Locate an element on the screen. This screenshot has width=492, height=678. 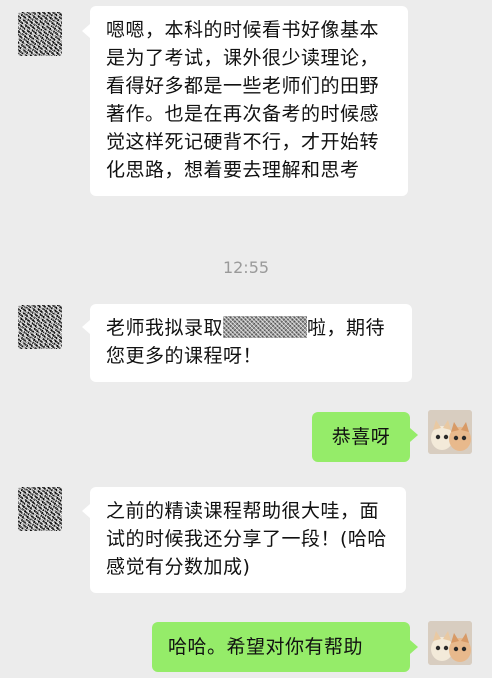
message-text: 之前的精读课程帮助很大哇，面试的时候我还分享了一段！(哈哈感觉有分数加成) is located at coordinates (246, 539).